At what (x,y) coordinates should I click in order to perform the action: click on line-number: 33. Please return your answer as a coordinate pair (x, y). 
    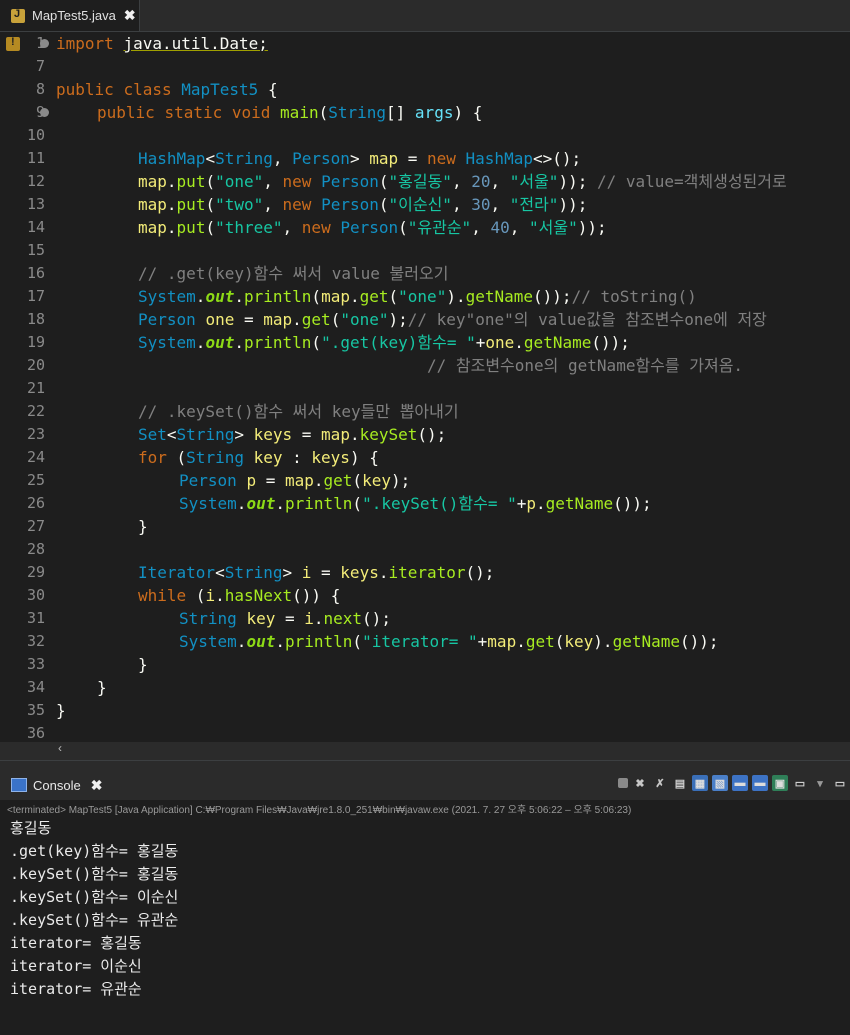
    Looking at the image, I should click on (35, 664).